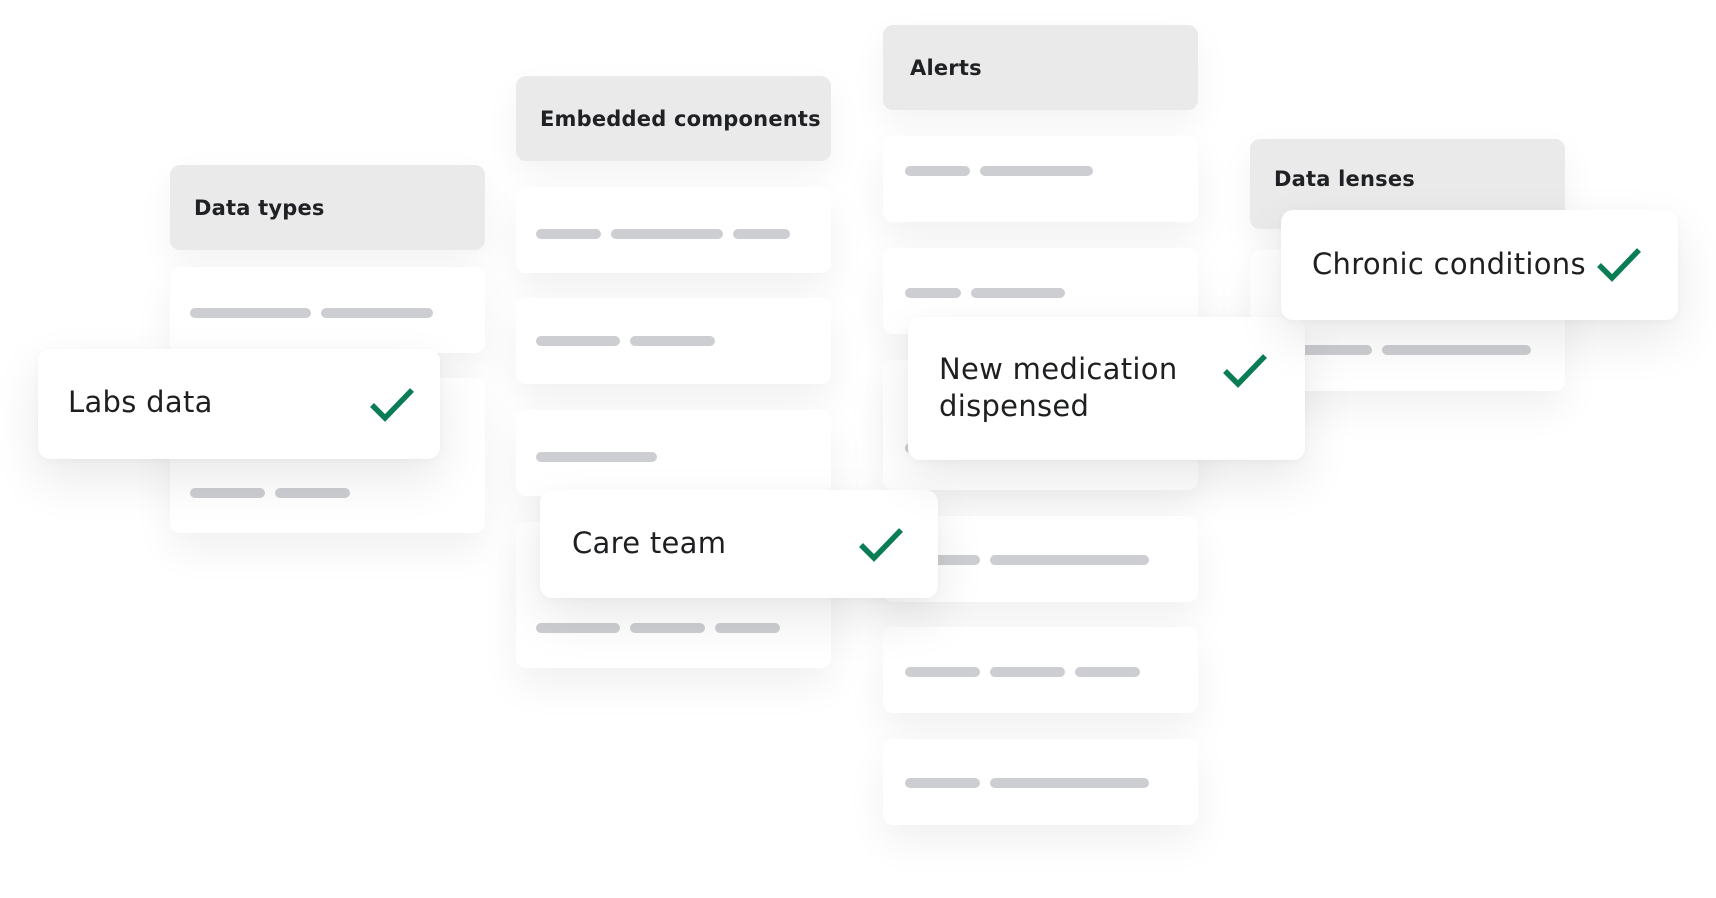 The height and width of the screenshot is (898, 1716). I want to click on notification-label-line-2: dispensed, so click(1014, 406).